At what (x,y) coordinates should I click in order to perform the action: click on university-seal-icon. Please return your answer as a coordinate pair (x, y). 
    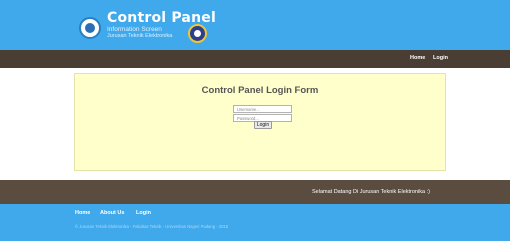
    Looking at the image, I should click on (197, 33).